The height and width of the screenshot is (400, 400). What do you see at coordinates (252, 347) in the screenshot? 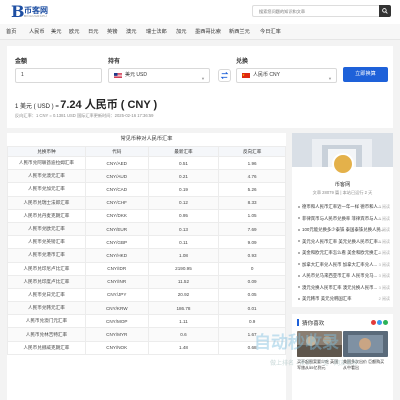
I see `reverse-rate: 0.68` at bounding box center [252, 347].